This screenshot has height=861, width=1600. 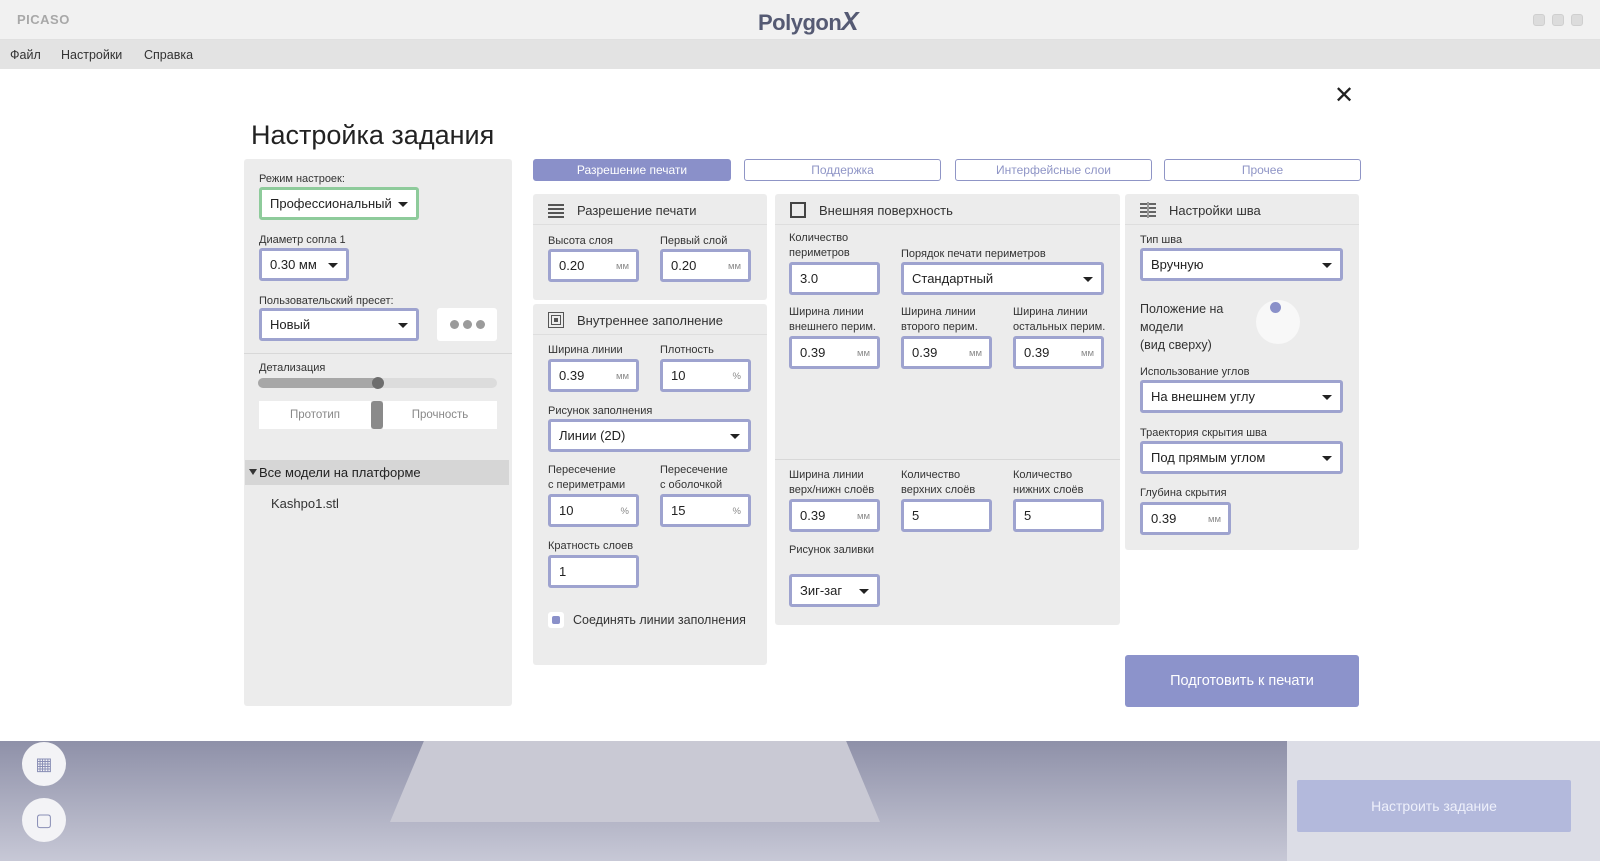 What do you see at coordinates (1053, 170) in the screenshot?
I see `tab-interface-layers: Интерфейсные слои` at bounding box center [1053, 170].